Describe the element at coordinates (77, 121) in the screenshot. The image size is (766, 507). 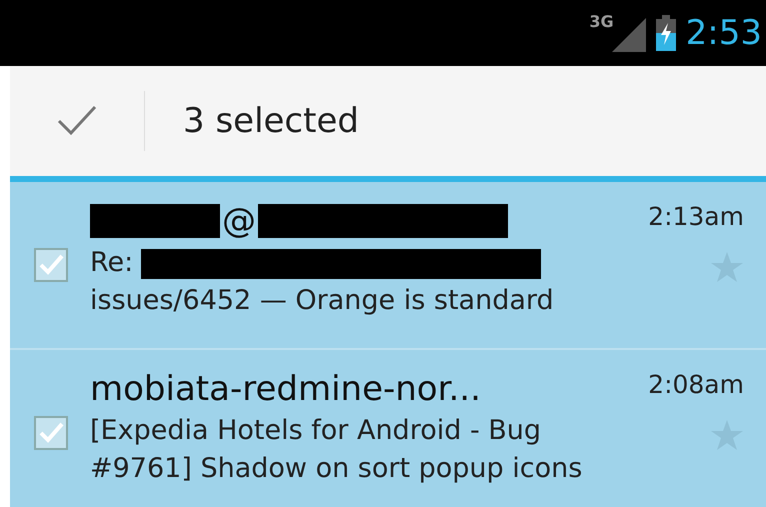
I see `checkmark-icon` at that location.